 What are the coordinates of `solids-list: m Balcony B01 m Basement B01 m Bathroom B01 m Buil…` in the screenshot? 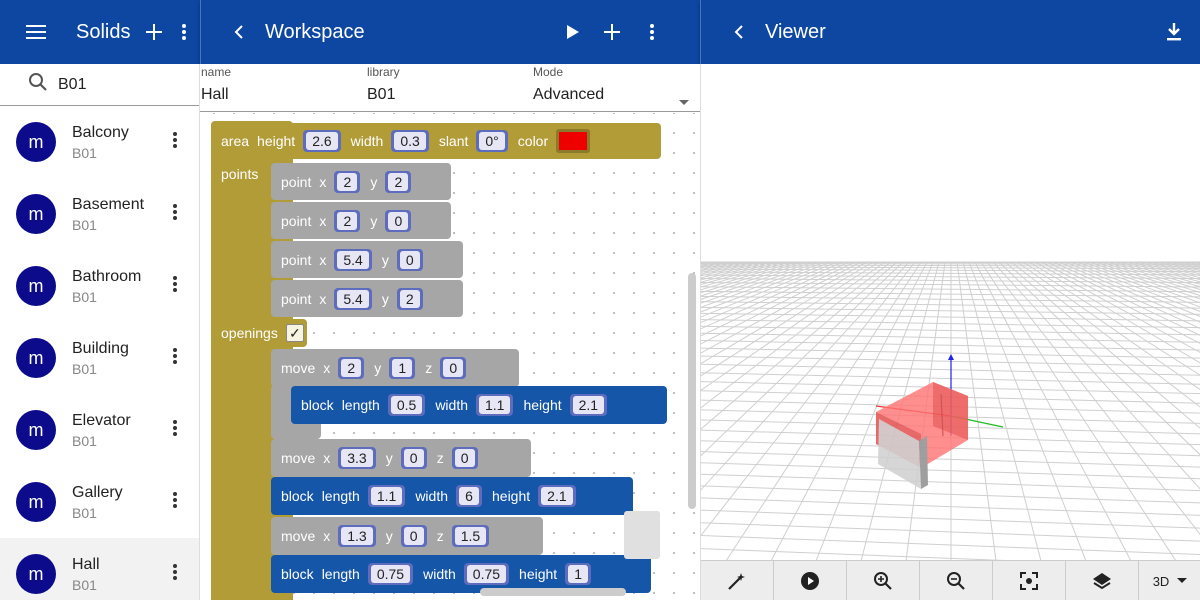 It's located at (99, 353).